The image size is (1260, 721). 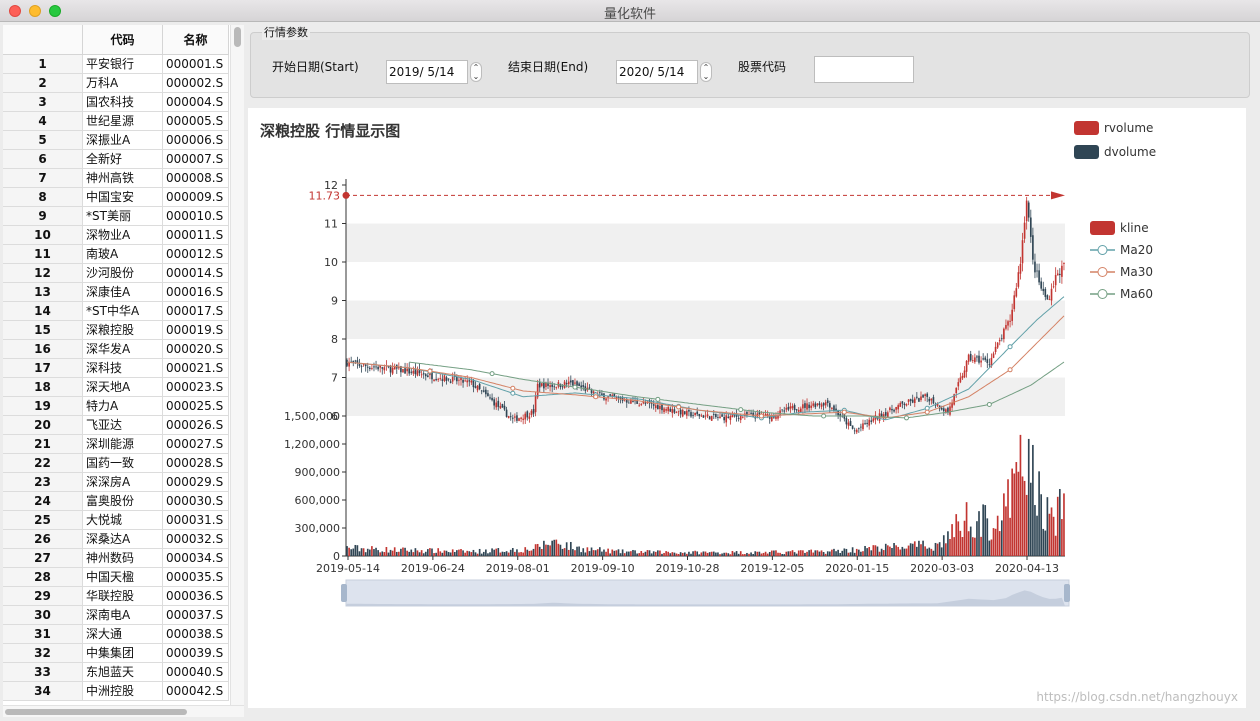 I want to click on legend-swatch-kline, so click(x=1102, y=228).